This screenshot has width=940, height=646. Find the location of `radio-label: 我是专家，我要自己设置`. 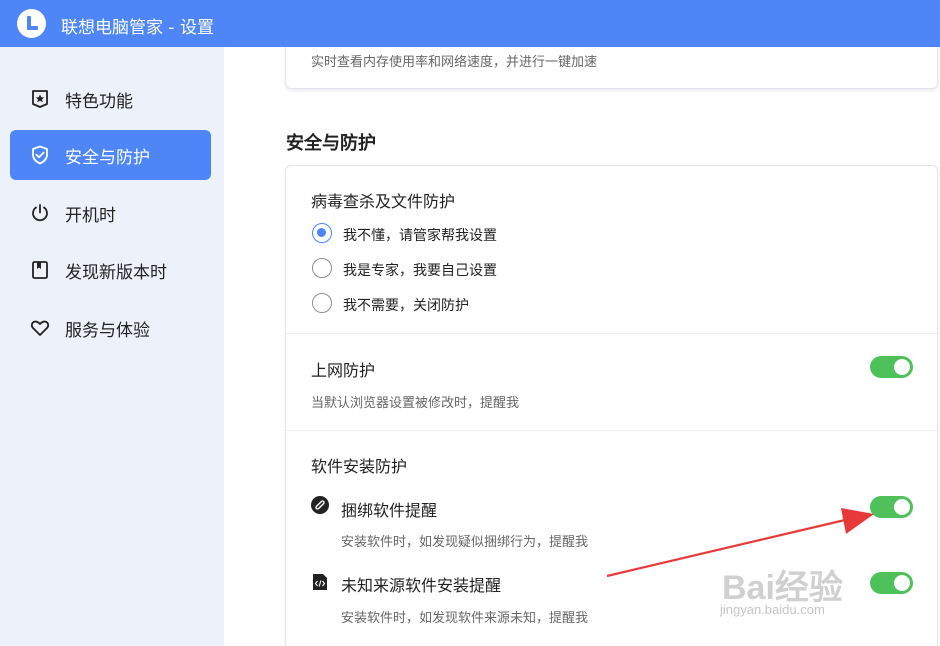

radio-label: 我是专家，我要自己设置 is located at coordinates (420, 271).